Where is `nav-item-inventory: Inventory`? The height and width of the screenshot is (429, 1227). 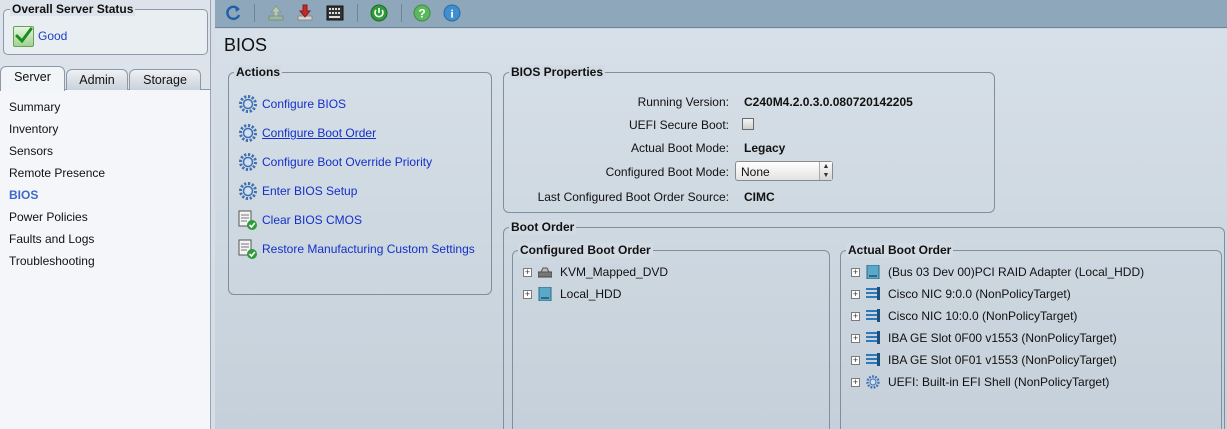
nav-item-inventory: Inventory is located at coordinates (33, 129).